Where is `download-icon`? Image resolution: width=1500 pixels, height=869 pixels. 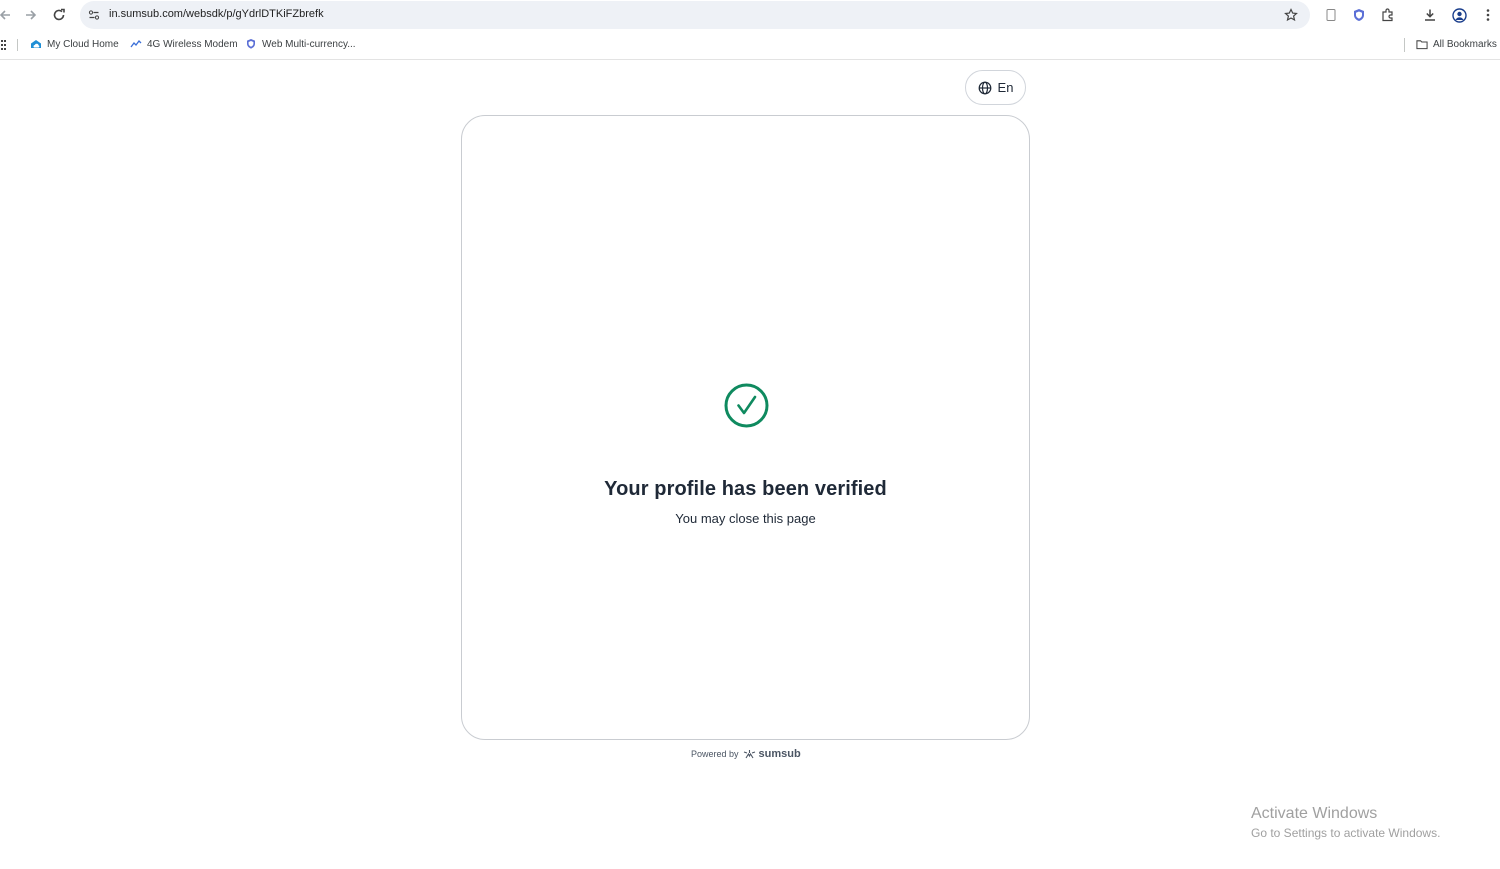
download-icon is located at coordinates (1430, 15).